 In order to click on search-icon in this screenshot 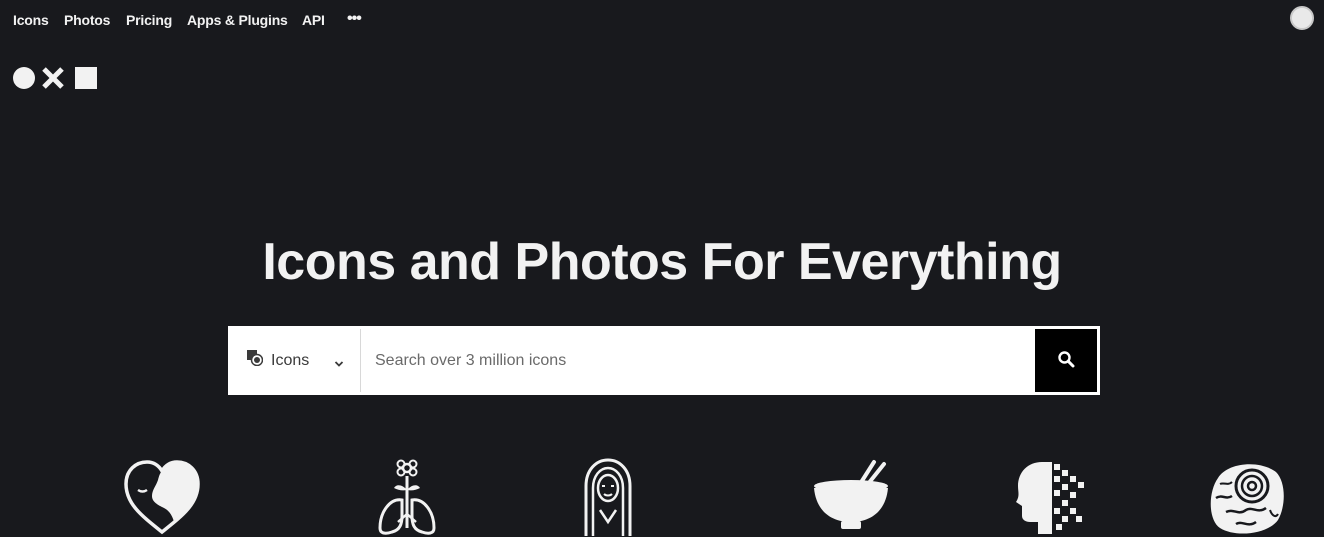, I will do `click(1066, 360)`.